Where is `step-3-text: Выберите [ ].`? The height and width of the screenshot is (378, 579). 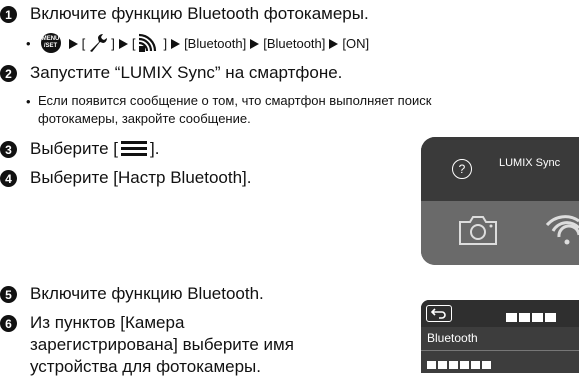
step-3-text: Выберите [ ]. is located at coordinates (94, 149).